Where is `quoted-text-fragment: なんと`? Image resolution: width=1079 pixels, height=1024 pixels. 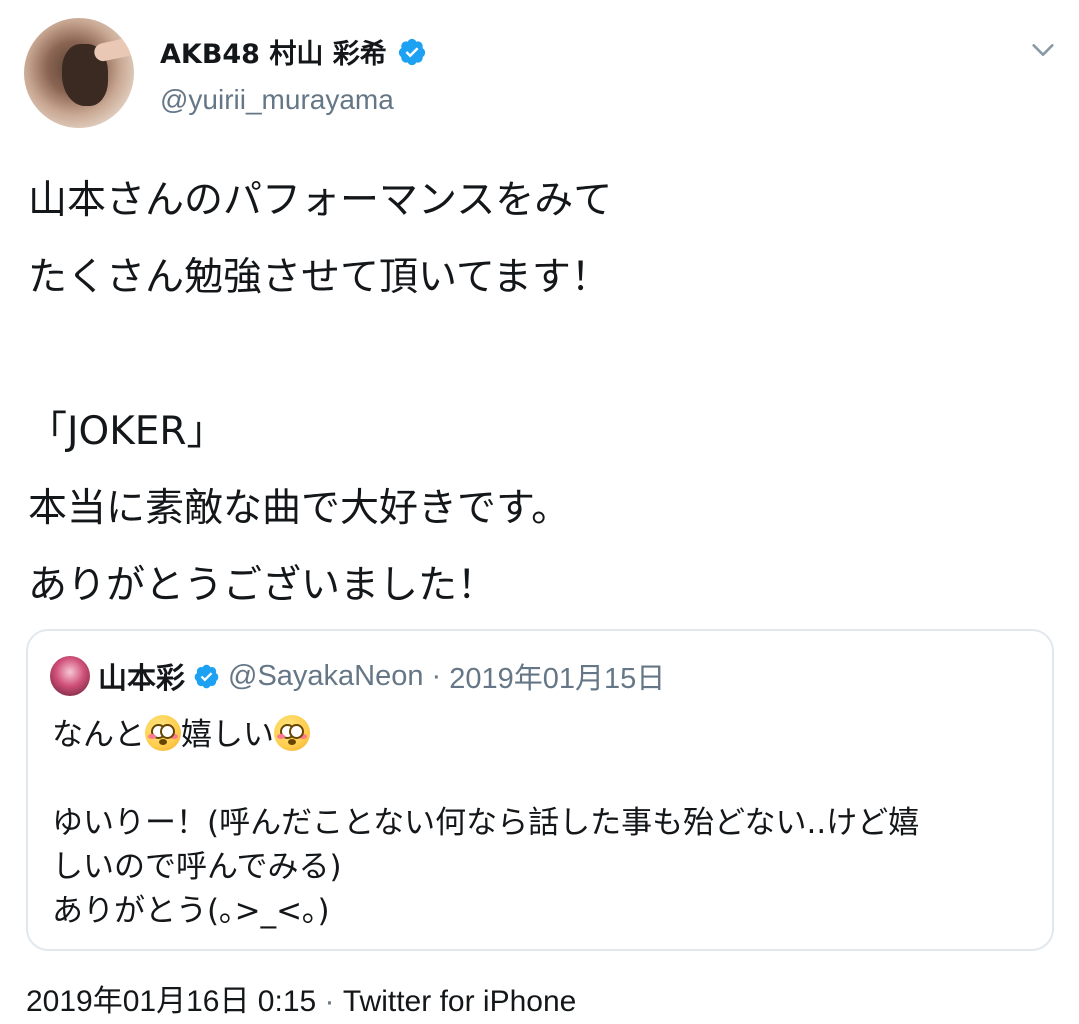
quoted-text-fragment: なんと is located at coordinates (98, 735).